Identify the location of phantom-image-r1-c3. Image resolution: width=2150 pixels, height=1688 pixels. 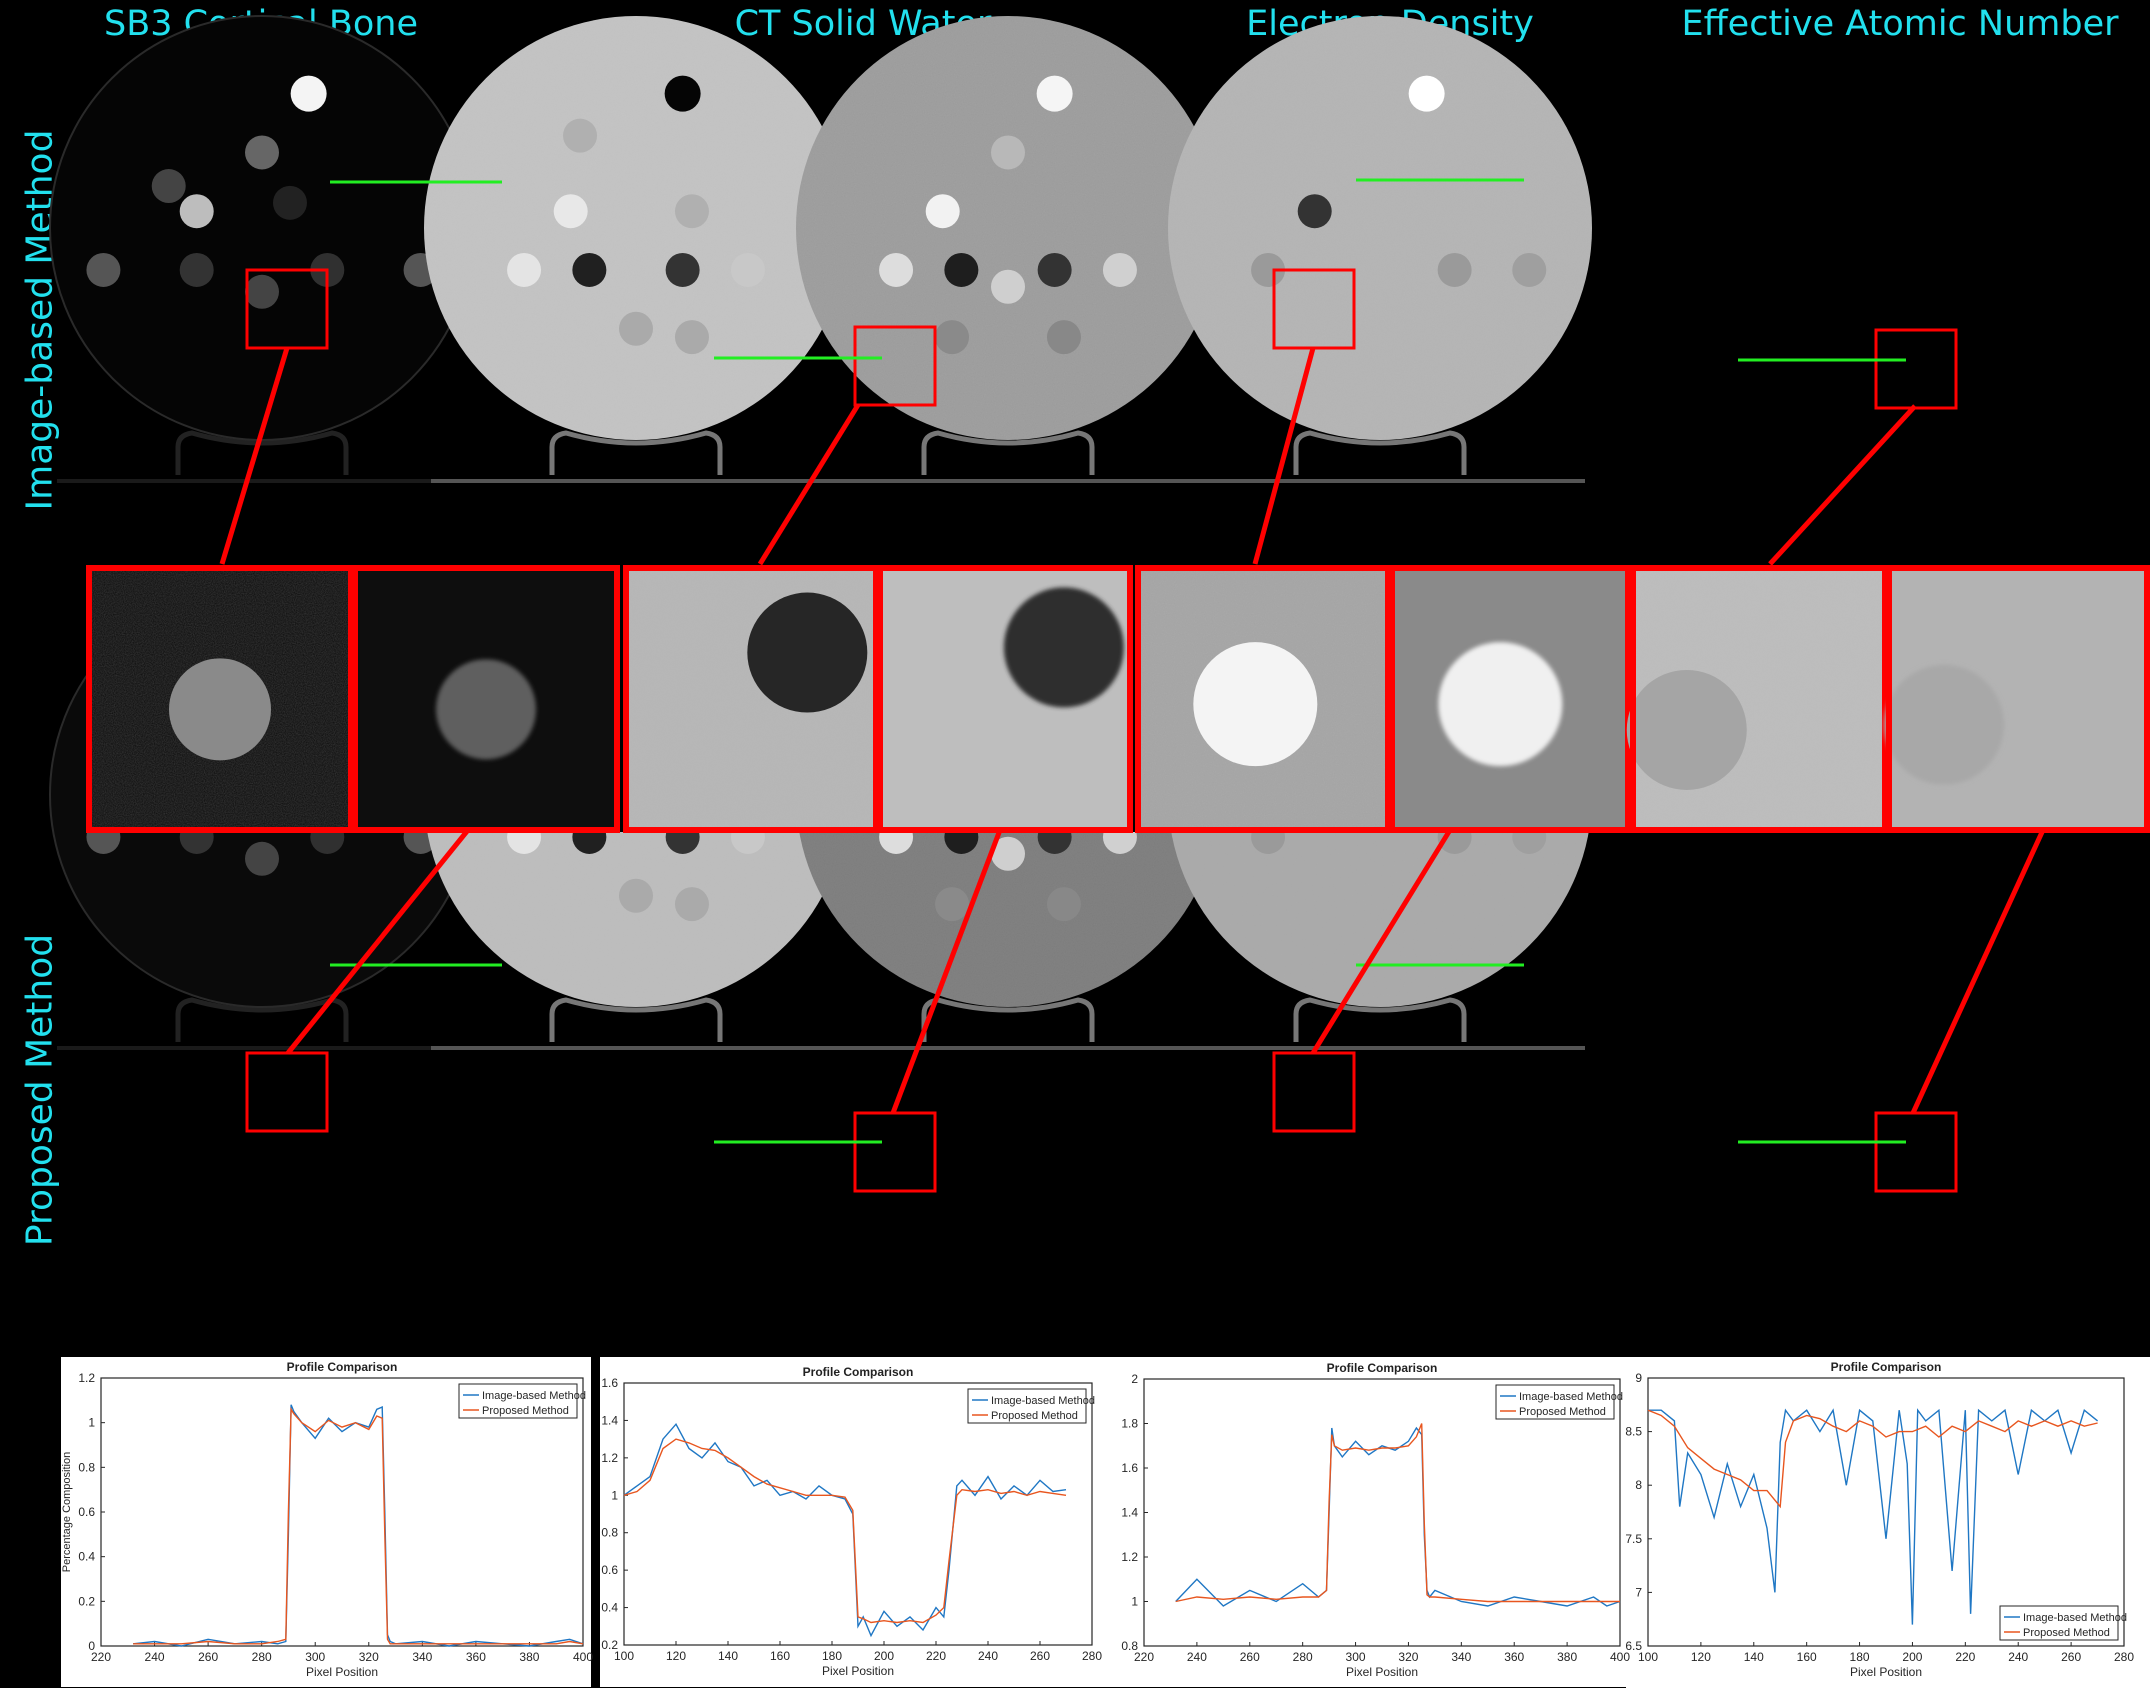
(1008, 249).